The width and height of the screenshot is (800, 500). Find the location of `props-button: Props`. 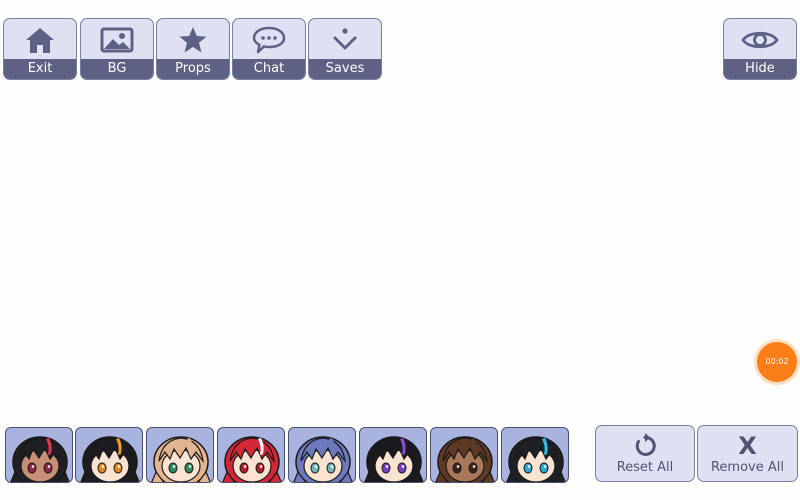

props-button: Props is located at coordinates (193, 49).